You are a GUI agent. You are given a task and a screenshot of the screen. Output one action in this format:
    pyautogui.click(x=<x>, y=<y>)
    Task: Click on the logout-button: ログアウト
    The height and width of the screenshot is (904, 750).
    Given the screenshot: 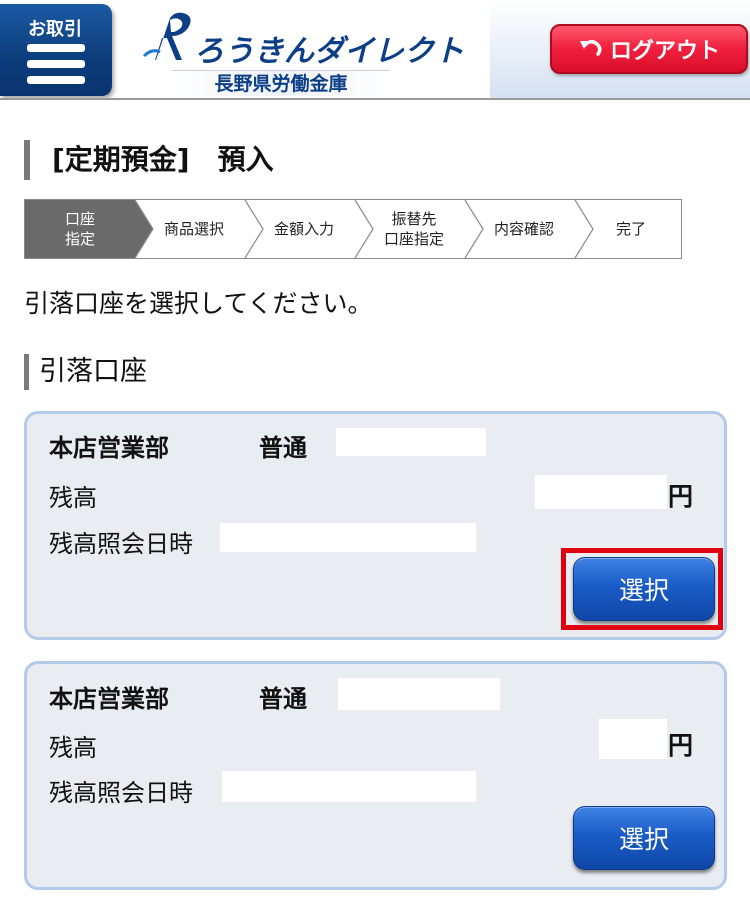 What is the action you would take?
    pyautogui.click(x=649, y=49)
    